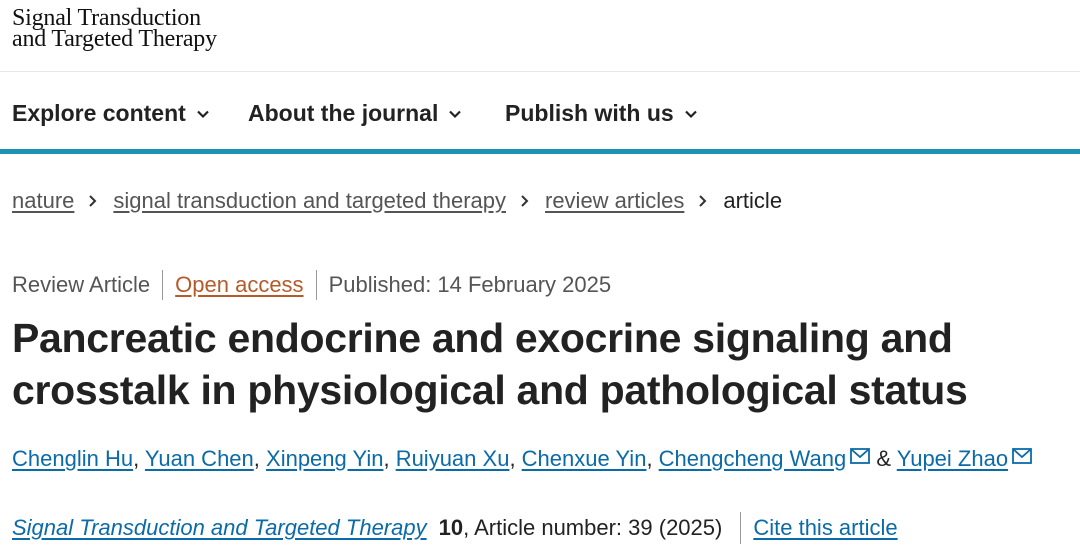 The height and width of the screenshot is (554, 1080). I want to click on author-link: Ruiyuan Xu, so click(453, 458).